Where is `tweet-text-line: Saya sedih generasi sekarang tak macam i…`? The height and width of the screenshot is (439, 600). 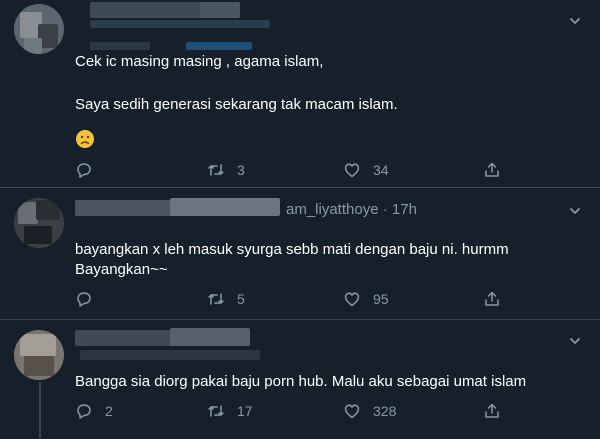
tweet-text-line: Saya sedih generasi sekarang tak macam i… is located at coordinates (236, 104).